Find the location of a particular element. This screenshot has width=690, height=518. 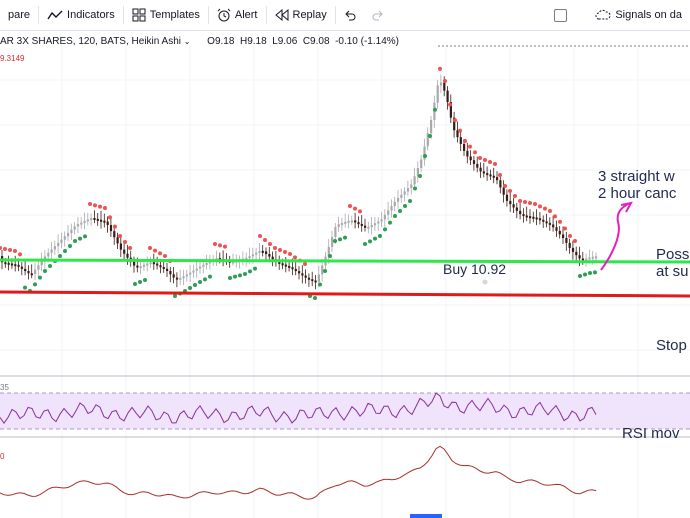

possible-line-1: Poss is located at coordinates (673, 254).